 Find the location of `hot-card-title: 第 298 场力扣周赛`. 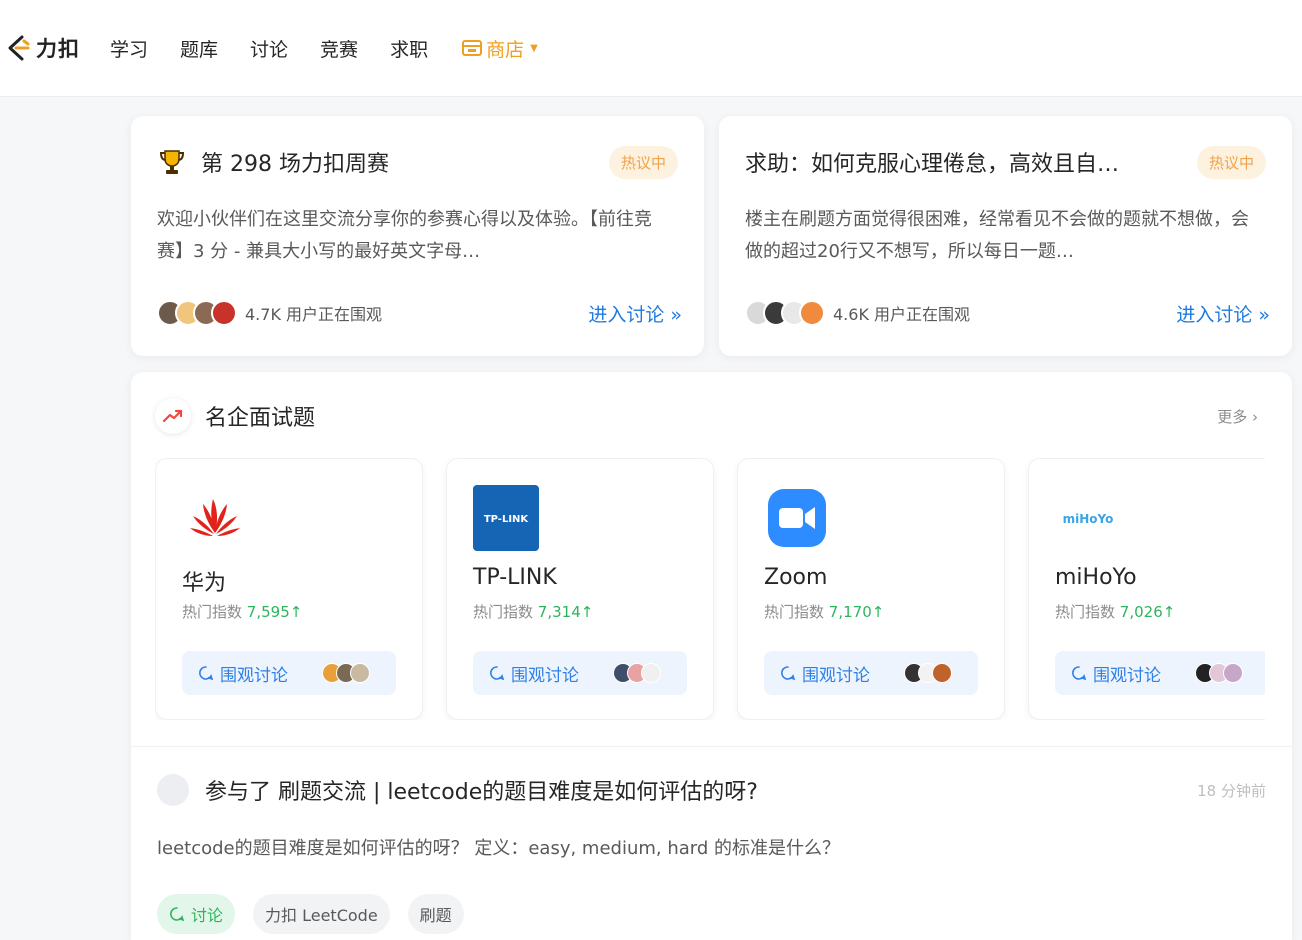

hot-card-title: 第 298 场力扣周赛 is located at coordinates (400, 162).